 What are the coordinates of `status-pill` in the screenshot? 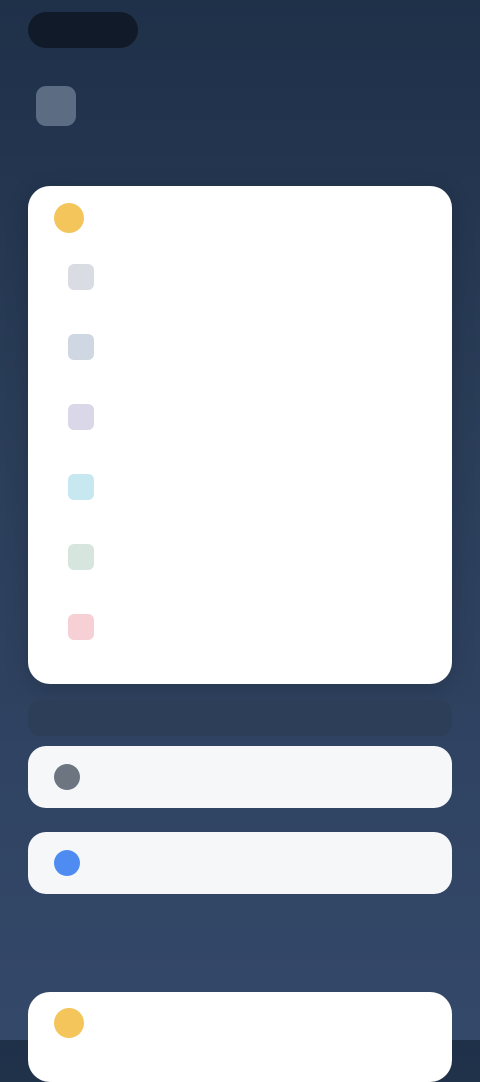 It's located at (83, 30).